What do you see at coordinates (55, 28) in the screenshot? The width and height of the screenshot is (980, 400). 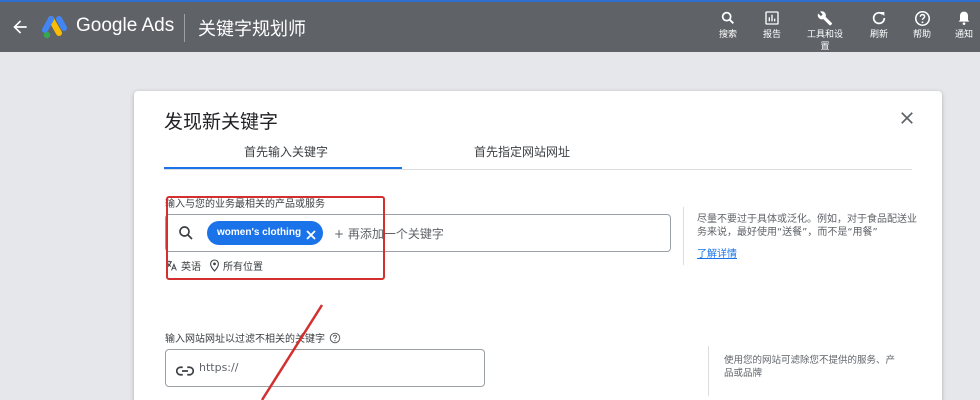 I see `google-ads-logo-icon` at bounding box center [55, 28].